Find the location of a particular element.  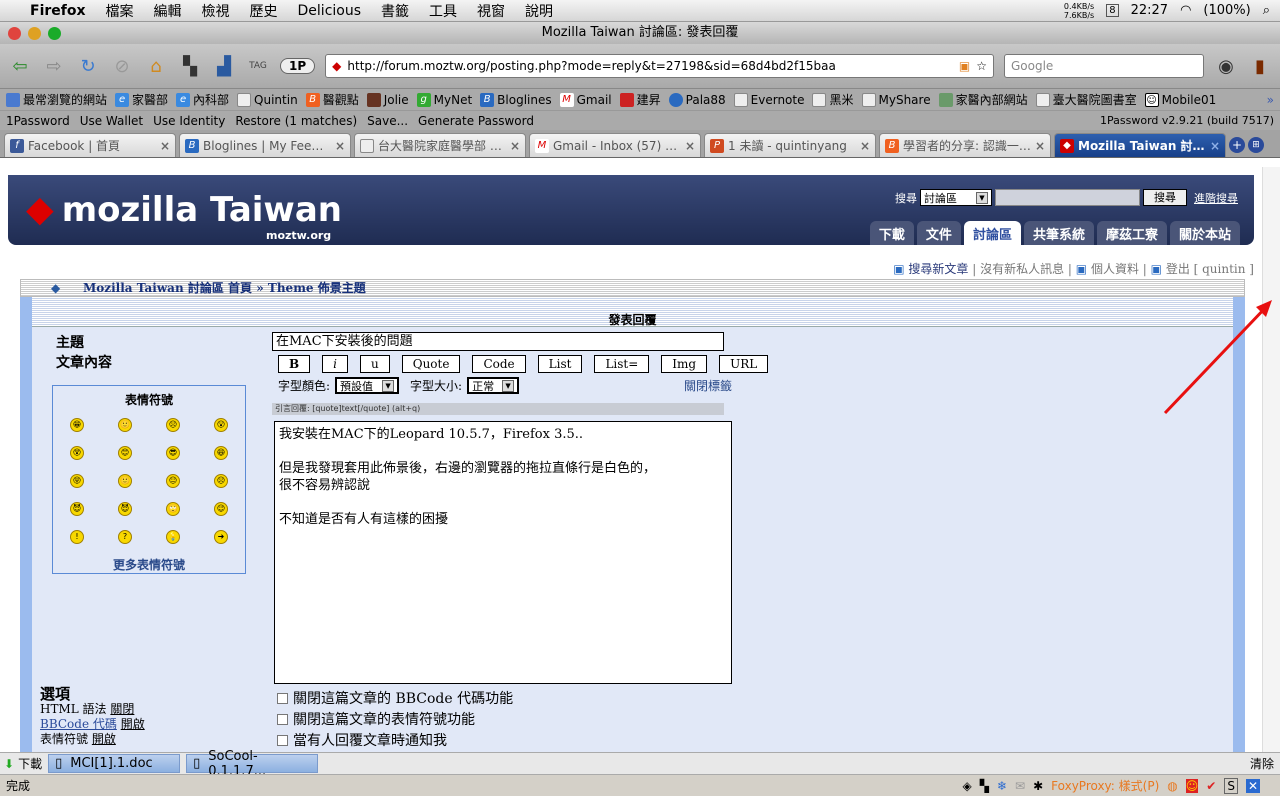

nav-wiki: 共筆系統 is located at coordinates (1058, 233).